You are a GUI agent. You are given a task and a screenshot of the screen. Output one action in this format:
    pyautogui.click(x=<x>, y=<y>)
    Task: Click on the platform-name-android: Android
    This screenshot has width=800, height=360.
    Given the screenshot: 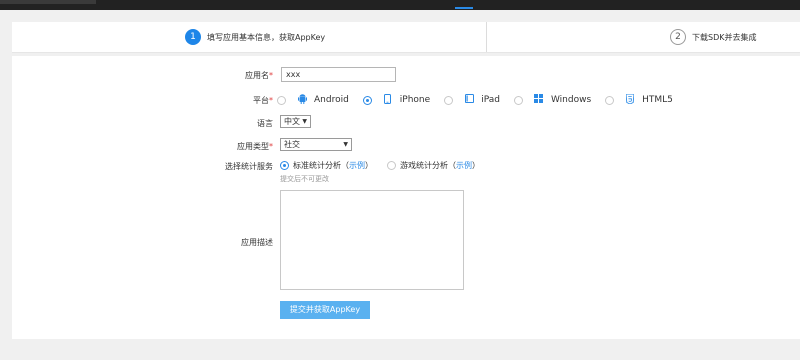 What is the action you would take?
    pyautogui.click(x=331, y=100)
    